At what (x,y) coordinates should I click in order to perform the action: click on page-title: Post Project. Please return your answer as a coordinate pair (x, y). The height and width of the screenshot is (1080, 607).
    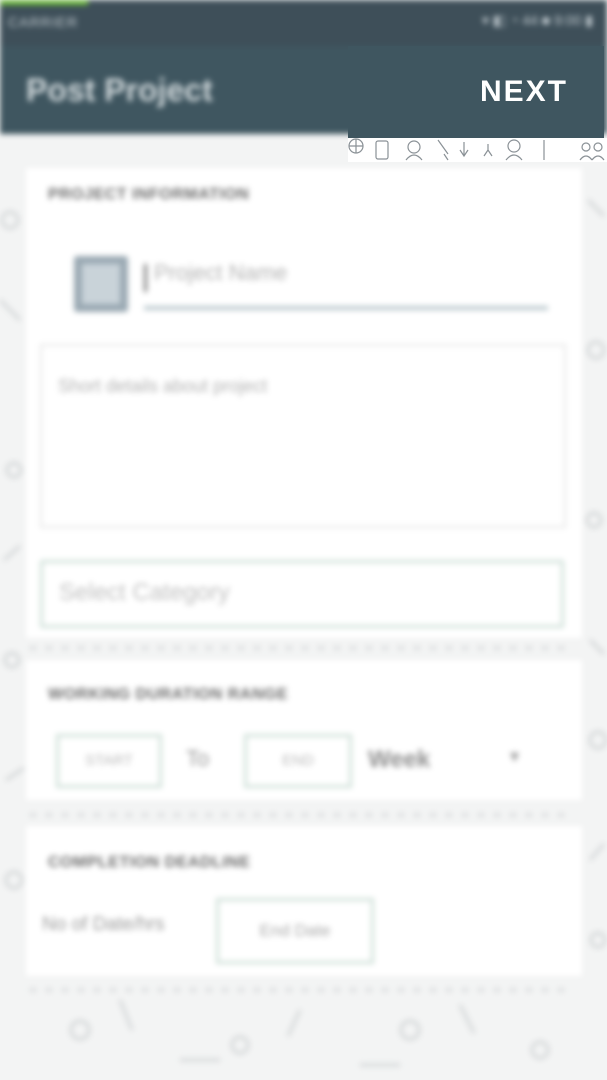
    Looking at the image, I should click on (119, 90).